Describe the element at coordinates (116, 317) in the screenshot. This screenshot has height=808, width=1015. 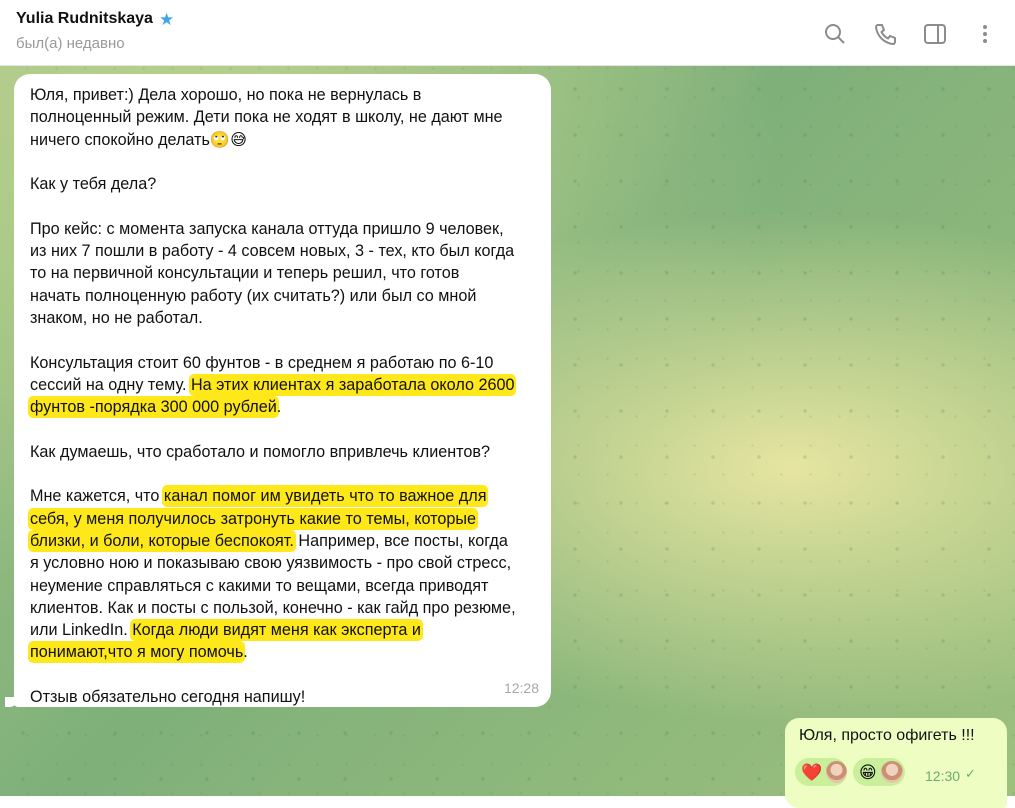
I see `message-line: знаком, но не работал.` at that location.